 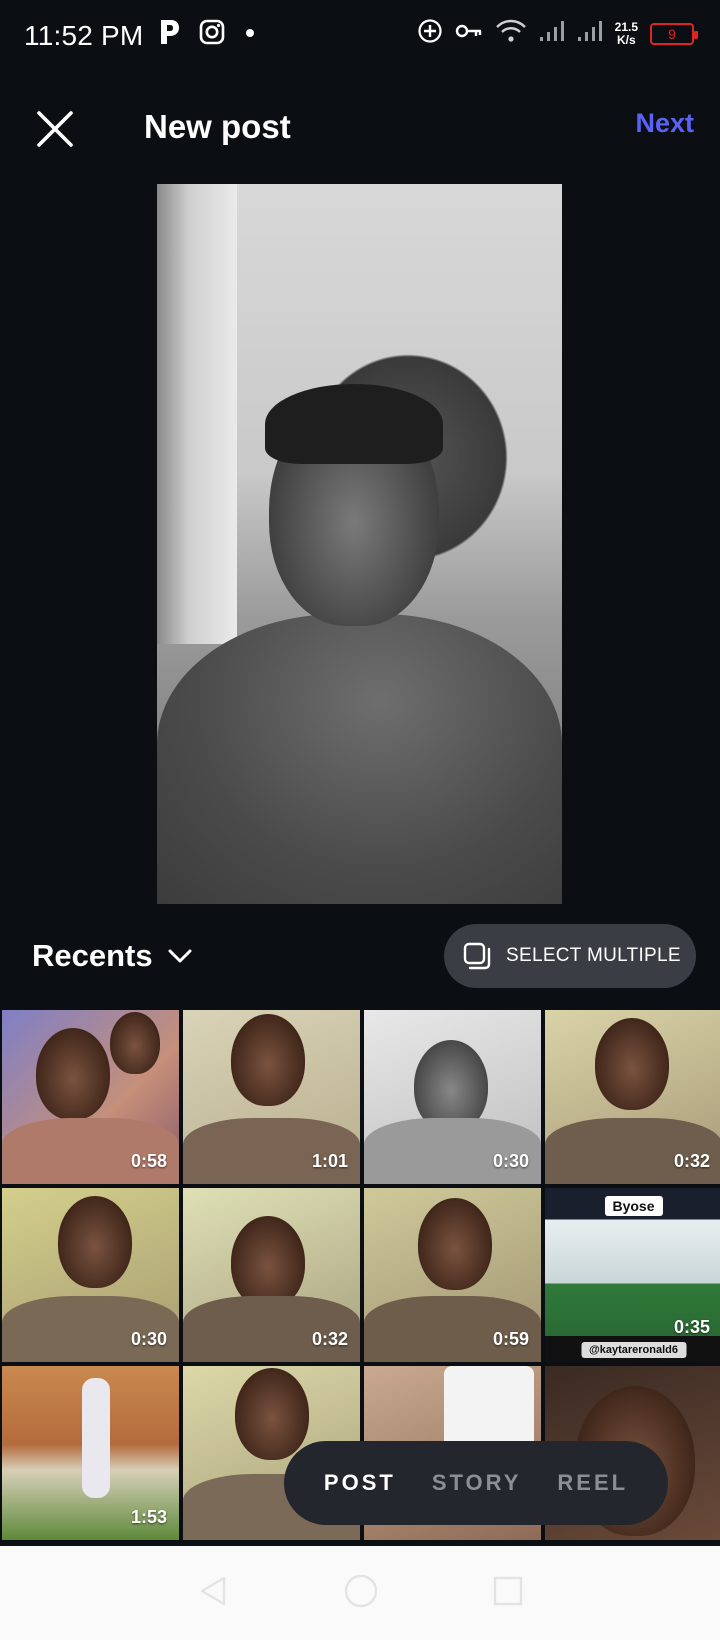 I want to click on system-nav-bar, so click(x=360, y=1593).